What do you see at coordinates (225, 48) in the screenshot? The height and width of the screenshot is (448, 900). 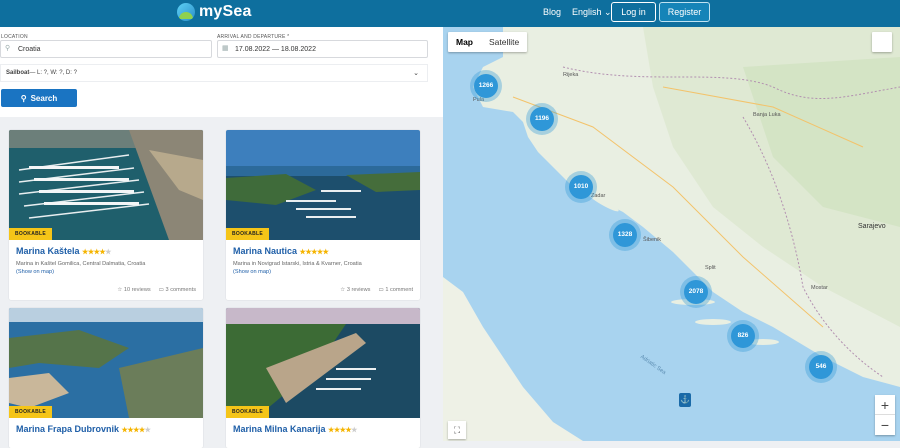 I see `calendar-icon: ▦` at bounding box center [225, 48].